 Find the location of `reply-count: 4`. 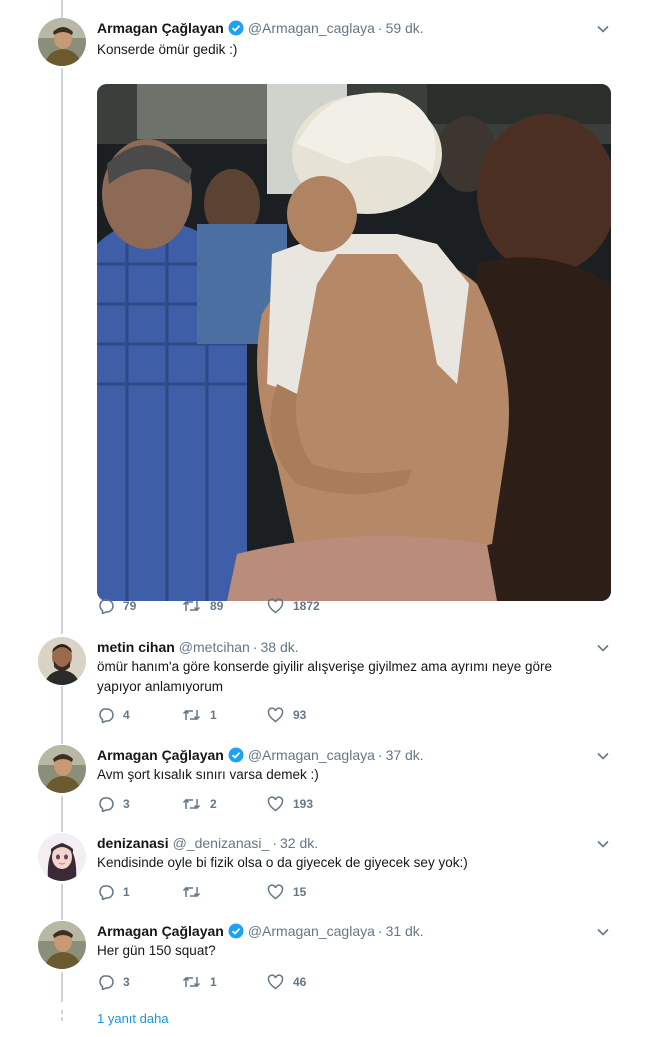

reply-count: 4 is located at coordinates (126, 715).